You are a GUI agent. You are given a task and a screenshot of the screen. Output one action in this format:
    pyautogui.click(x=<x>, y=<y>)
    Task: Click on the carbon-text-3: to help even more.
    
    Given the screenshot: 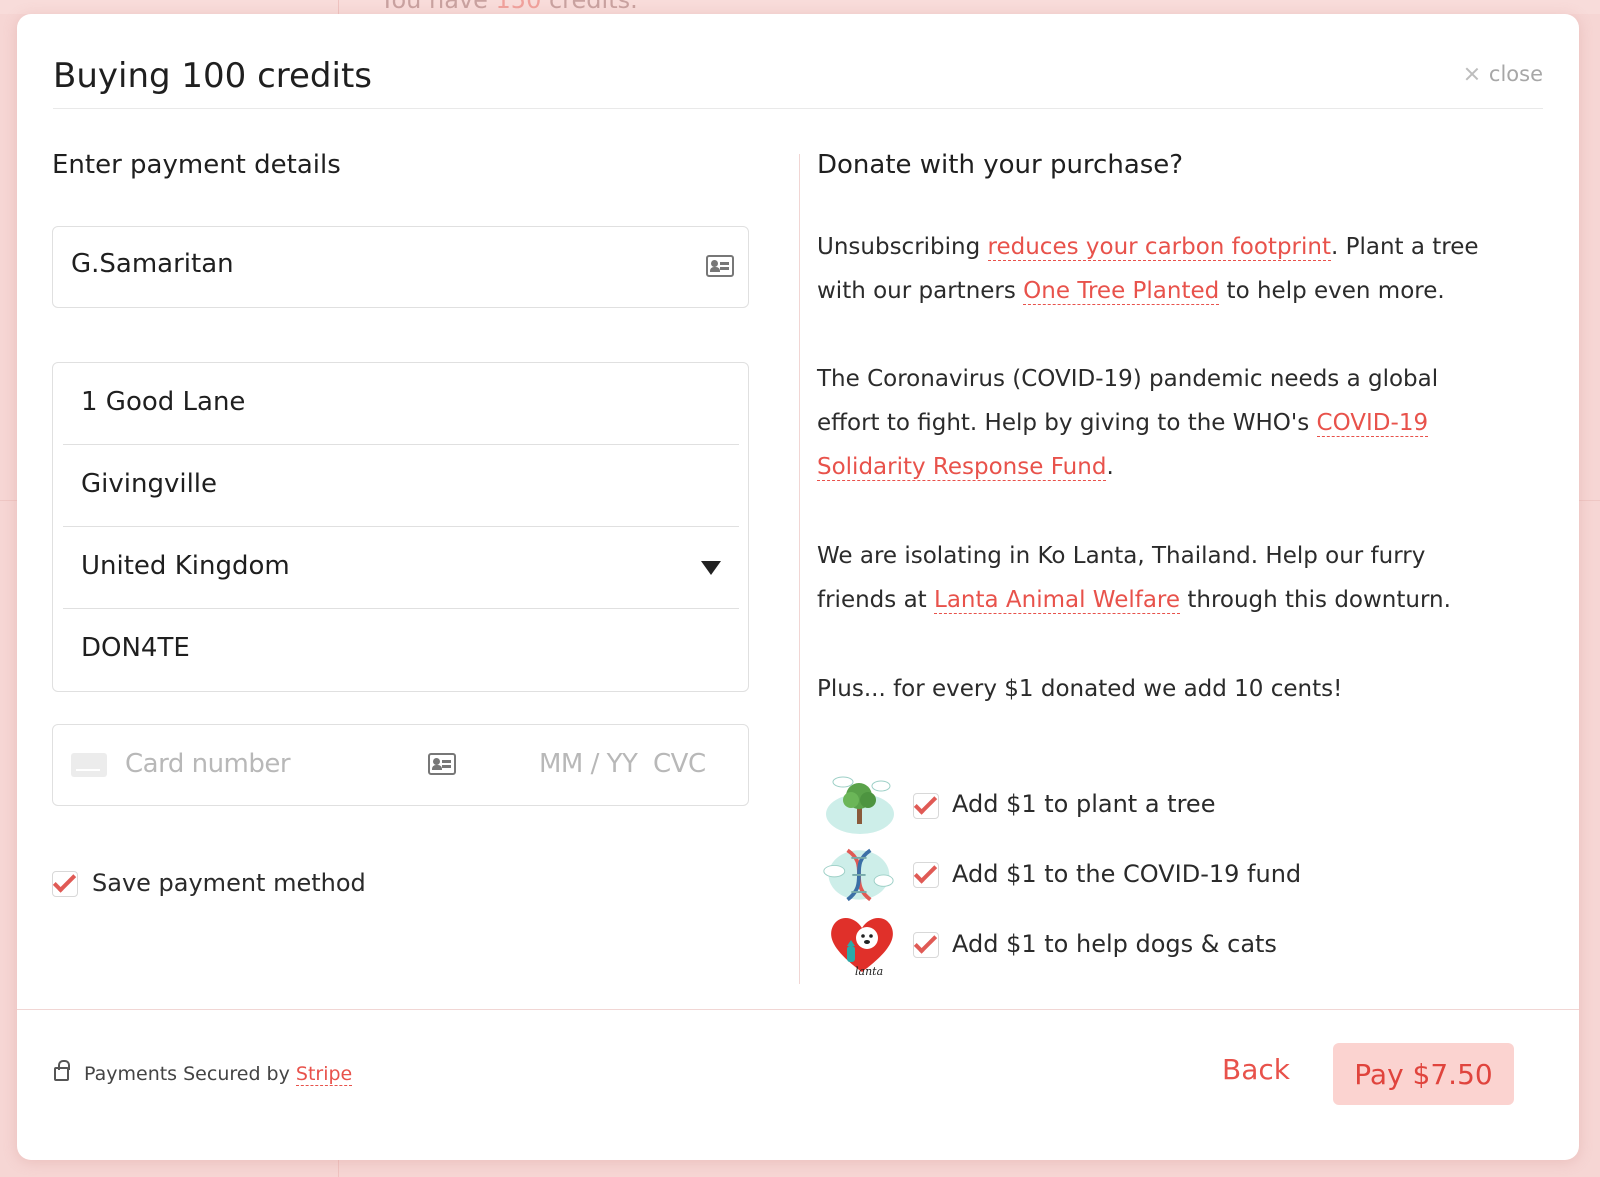 What is the action you would take?
    pyautogui.click(x=1332, y=291)
    